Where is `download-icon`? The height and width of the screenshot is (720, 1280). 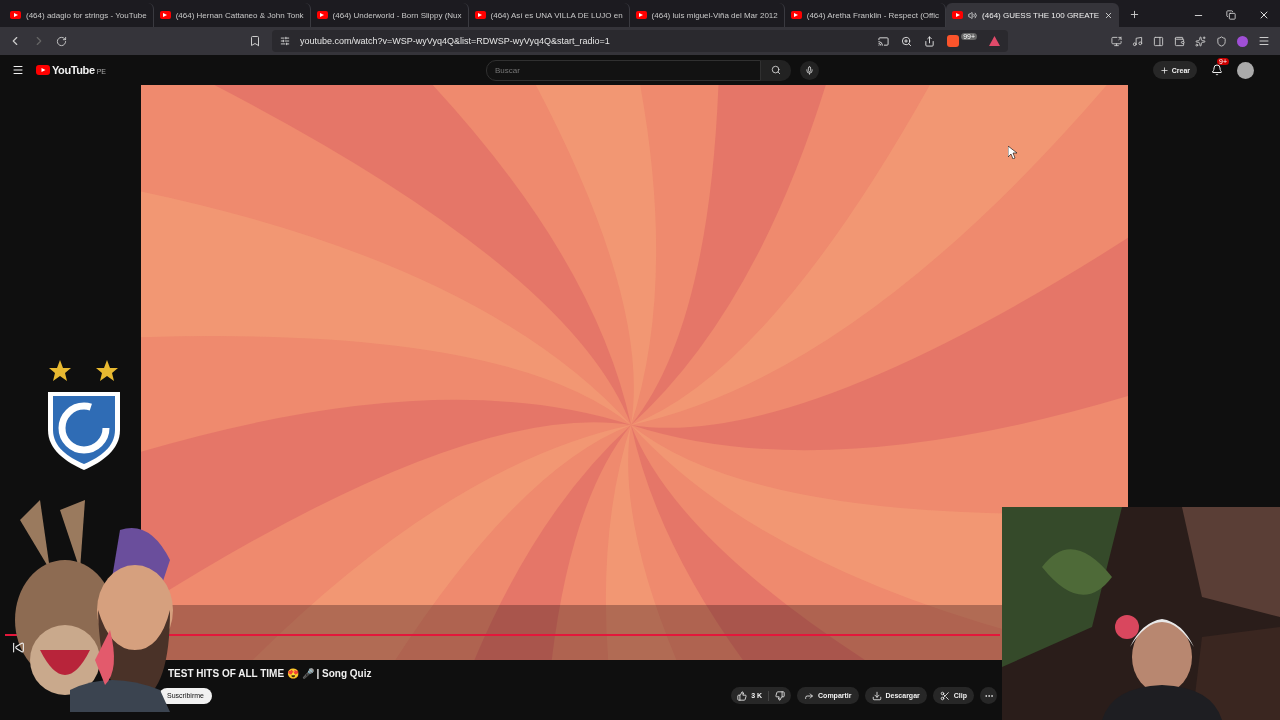
download-icon is located at coordinates (876, 695).